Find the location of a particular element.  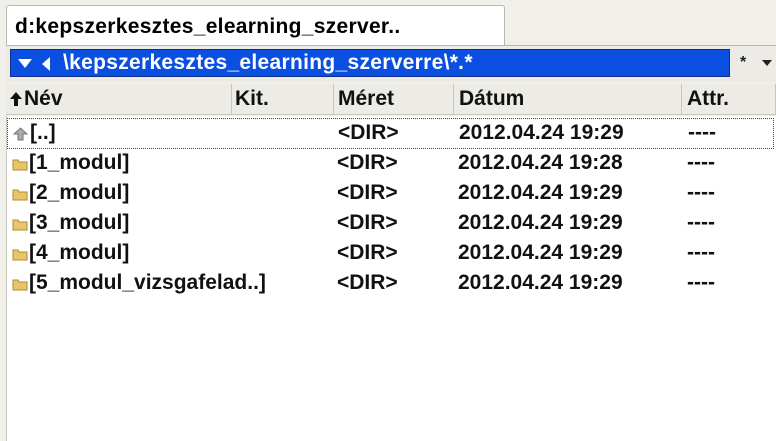

column-header-ext-label: Kit. is located at coordinates (252, 98).